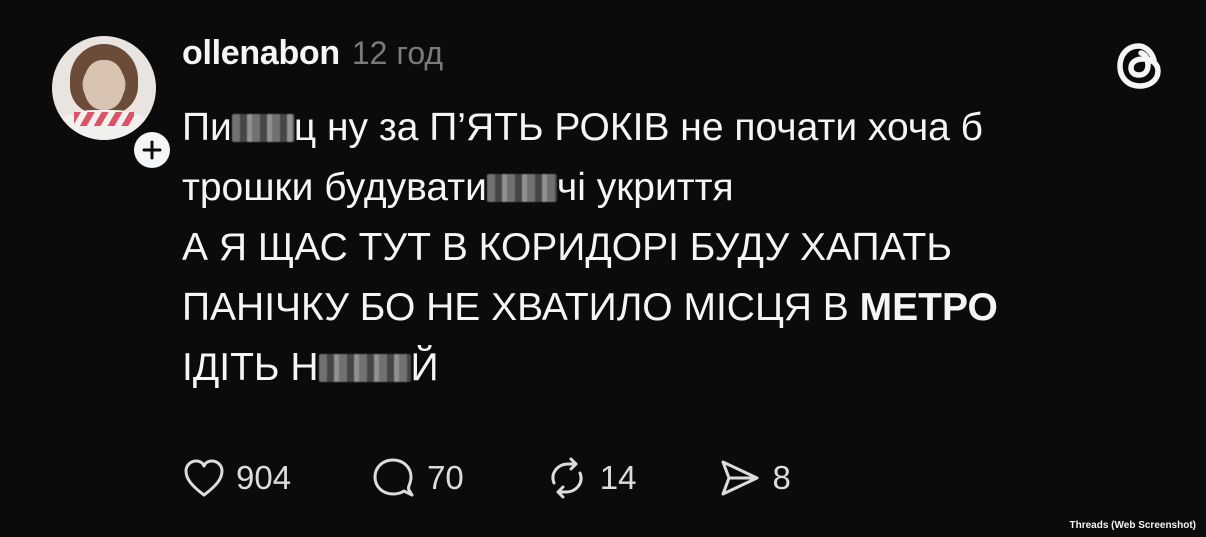 Image resolution: width=1206 pixels, height=537 pixels. Describe the element at coordinates (458, 187) in the screenshot. I see `post-line-2: трошки будувати чі укриття` at that location.